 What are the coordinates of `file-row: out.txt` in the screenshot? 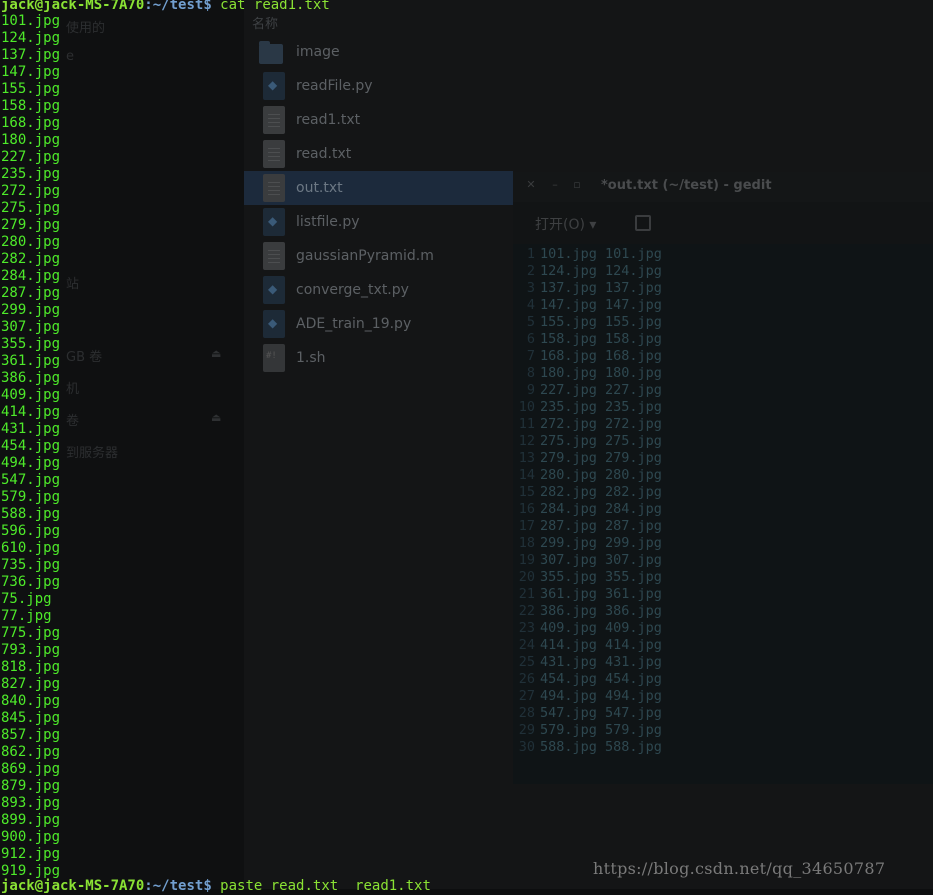 It's located at (378, 188).